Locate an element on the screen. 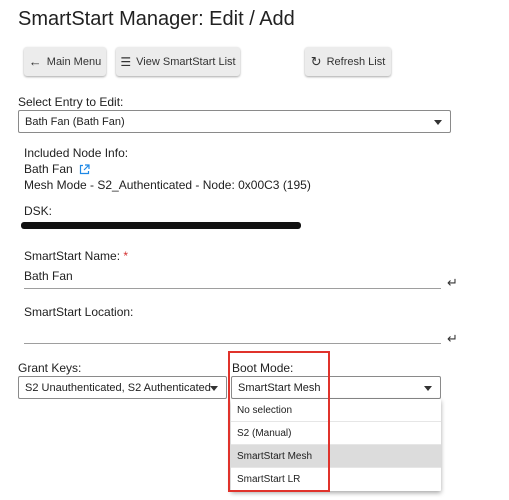 This screenshot has width=509, height=500. main-menu-label: Main Menu is located at coordinates (74, 61).